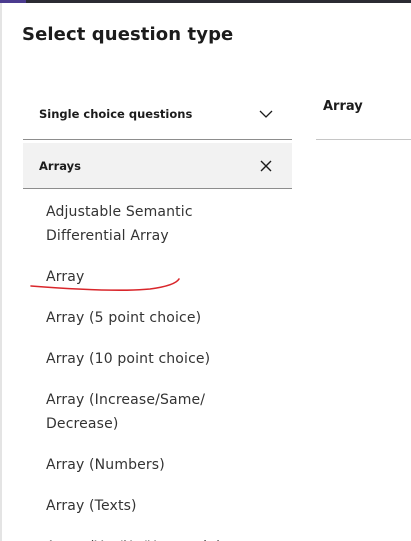  I want to click on question-type-option: Array (5 point choice), so click(134, 317).